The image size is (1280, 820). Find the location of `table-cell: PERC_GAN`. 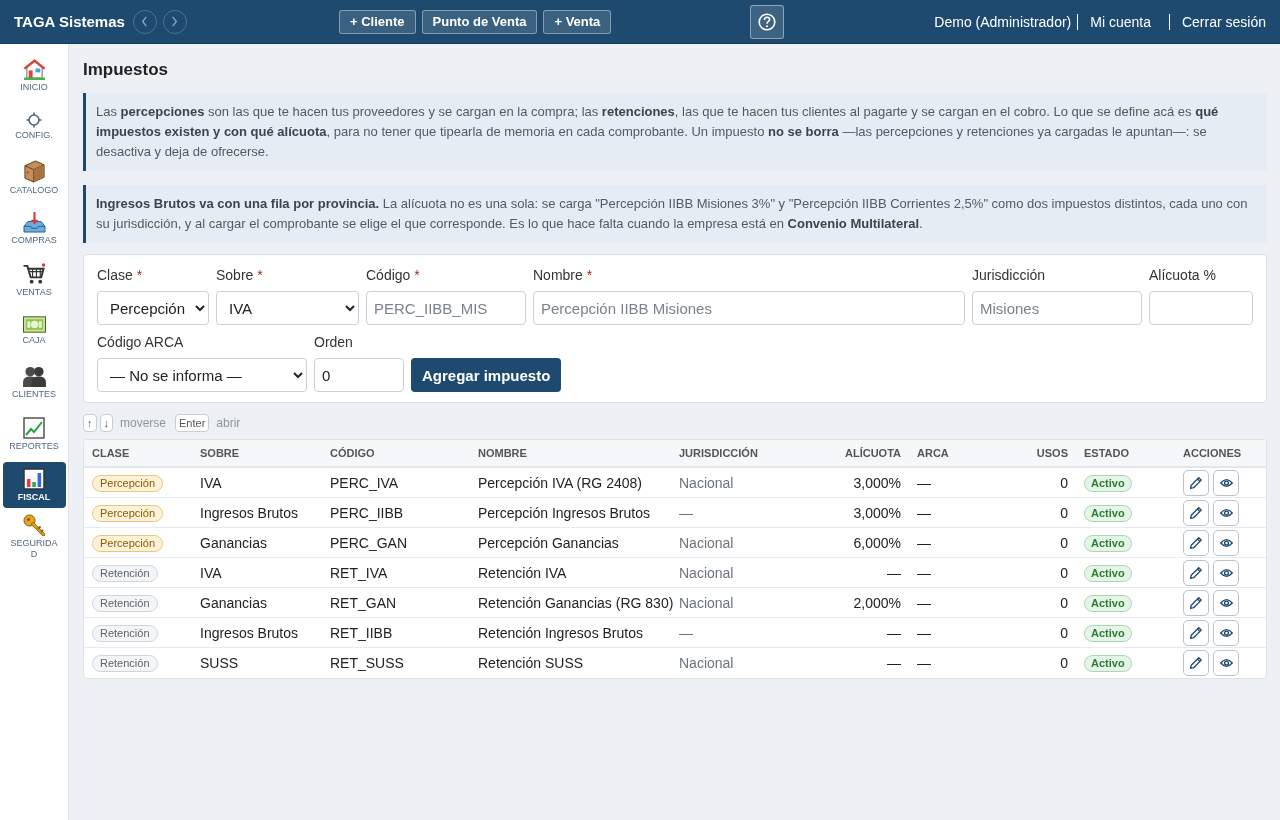

table-cell: PERC_GAN is located at coordinates (396, 543).